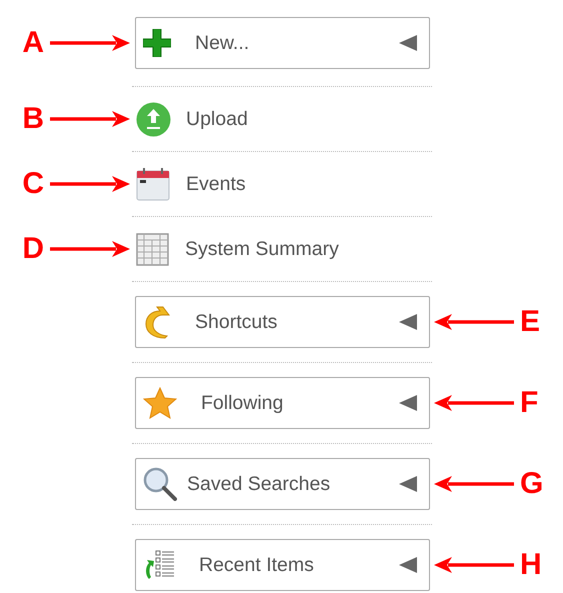 Image resolution: width=563 pixels, height=593 pixels. Describe the element at coordinates (33, 184) in the screenshot. I see `callout-letter: C` at that location.